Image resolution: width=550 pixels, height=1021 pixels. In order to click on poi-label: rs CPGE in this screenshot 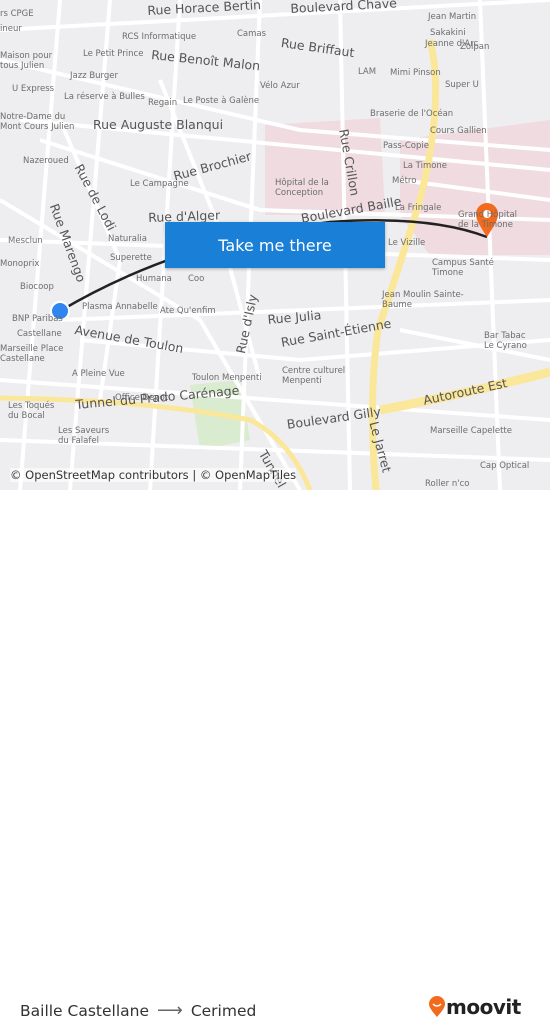, I will do `click(17, 14)`.